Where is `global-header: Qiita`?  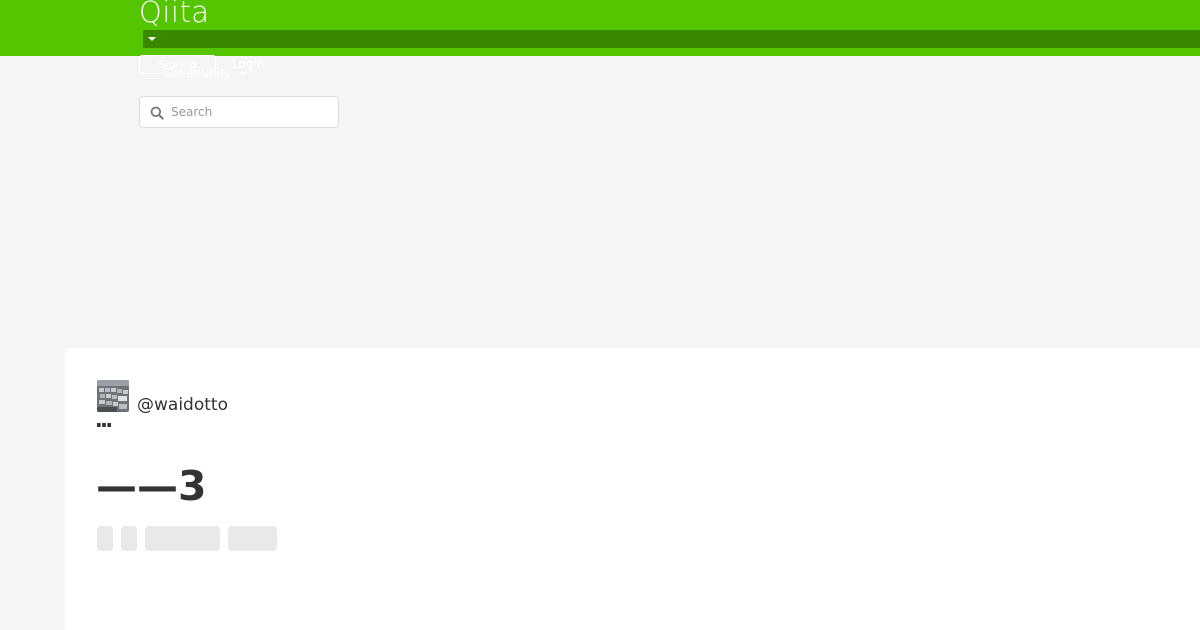
global-header: Qiita is located at coordinates (600, 28).